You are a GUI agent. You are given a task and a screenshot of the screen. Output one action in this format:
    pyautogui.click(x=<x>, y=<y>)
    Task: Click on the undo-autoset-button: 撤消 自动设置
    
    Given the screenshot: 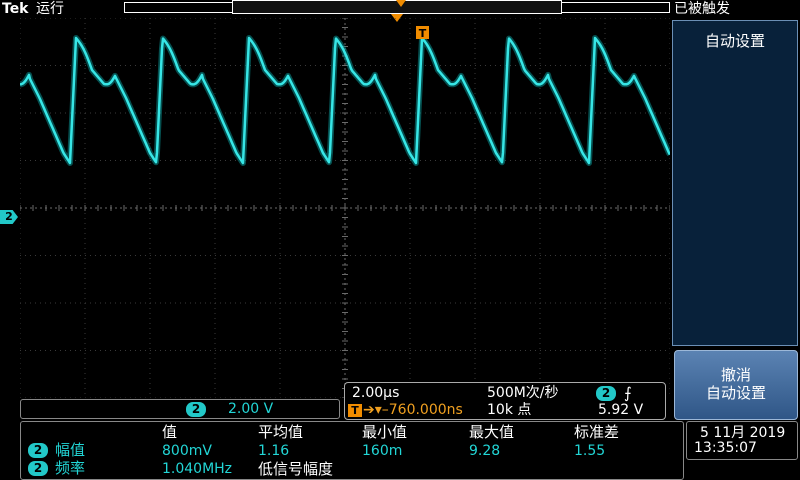 What is the action you would take?
    pyautogui.click(x=736, y=385)
    